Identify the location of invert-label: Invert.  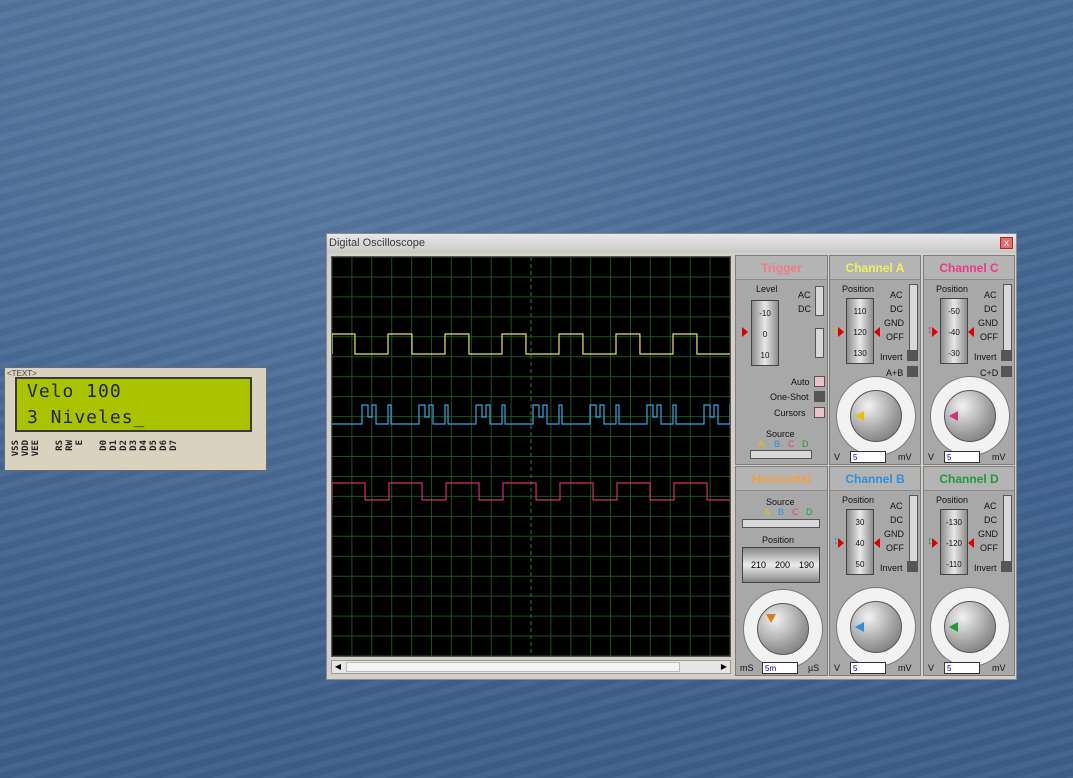
(985, 357).